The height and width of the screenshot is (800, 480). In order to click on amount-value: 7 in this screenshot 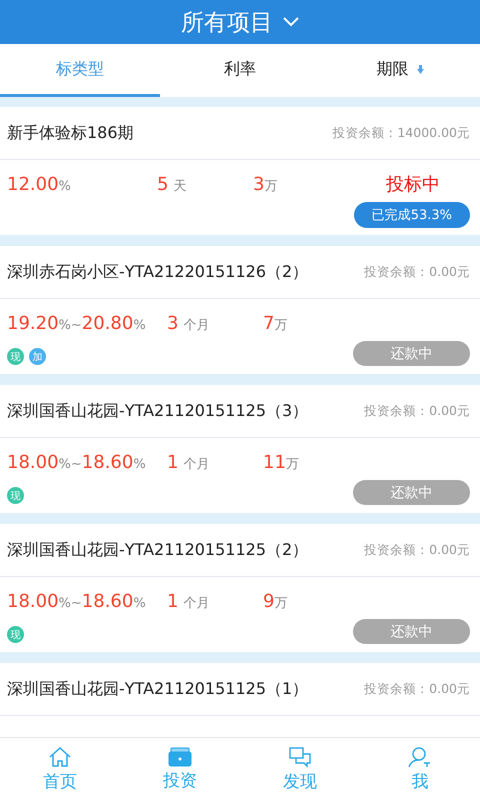, I will do `click(268, 323)`.